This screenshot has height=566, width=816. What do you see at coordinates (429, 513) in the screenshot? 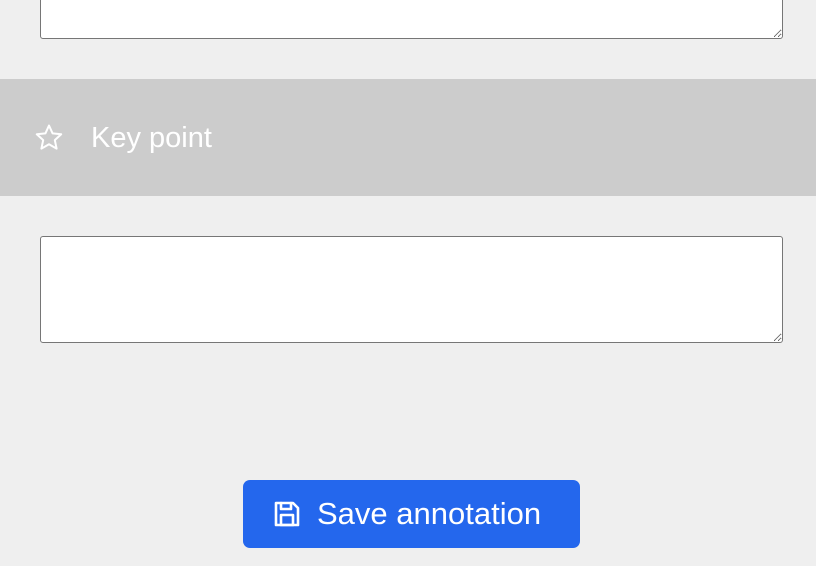
I see `save-button-label: Save annotation` at bounding box center [429, 513].